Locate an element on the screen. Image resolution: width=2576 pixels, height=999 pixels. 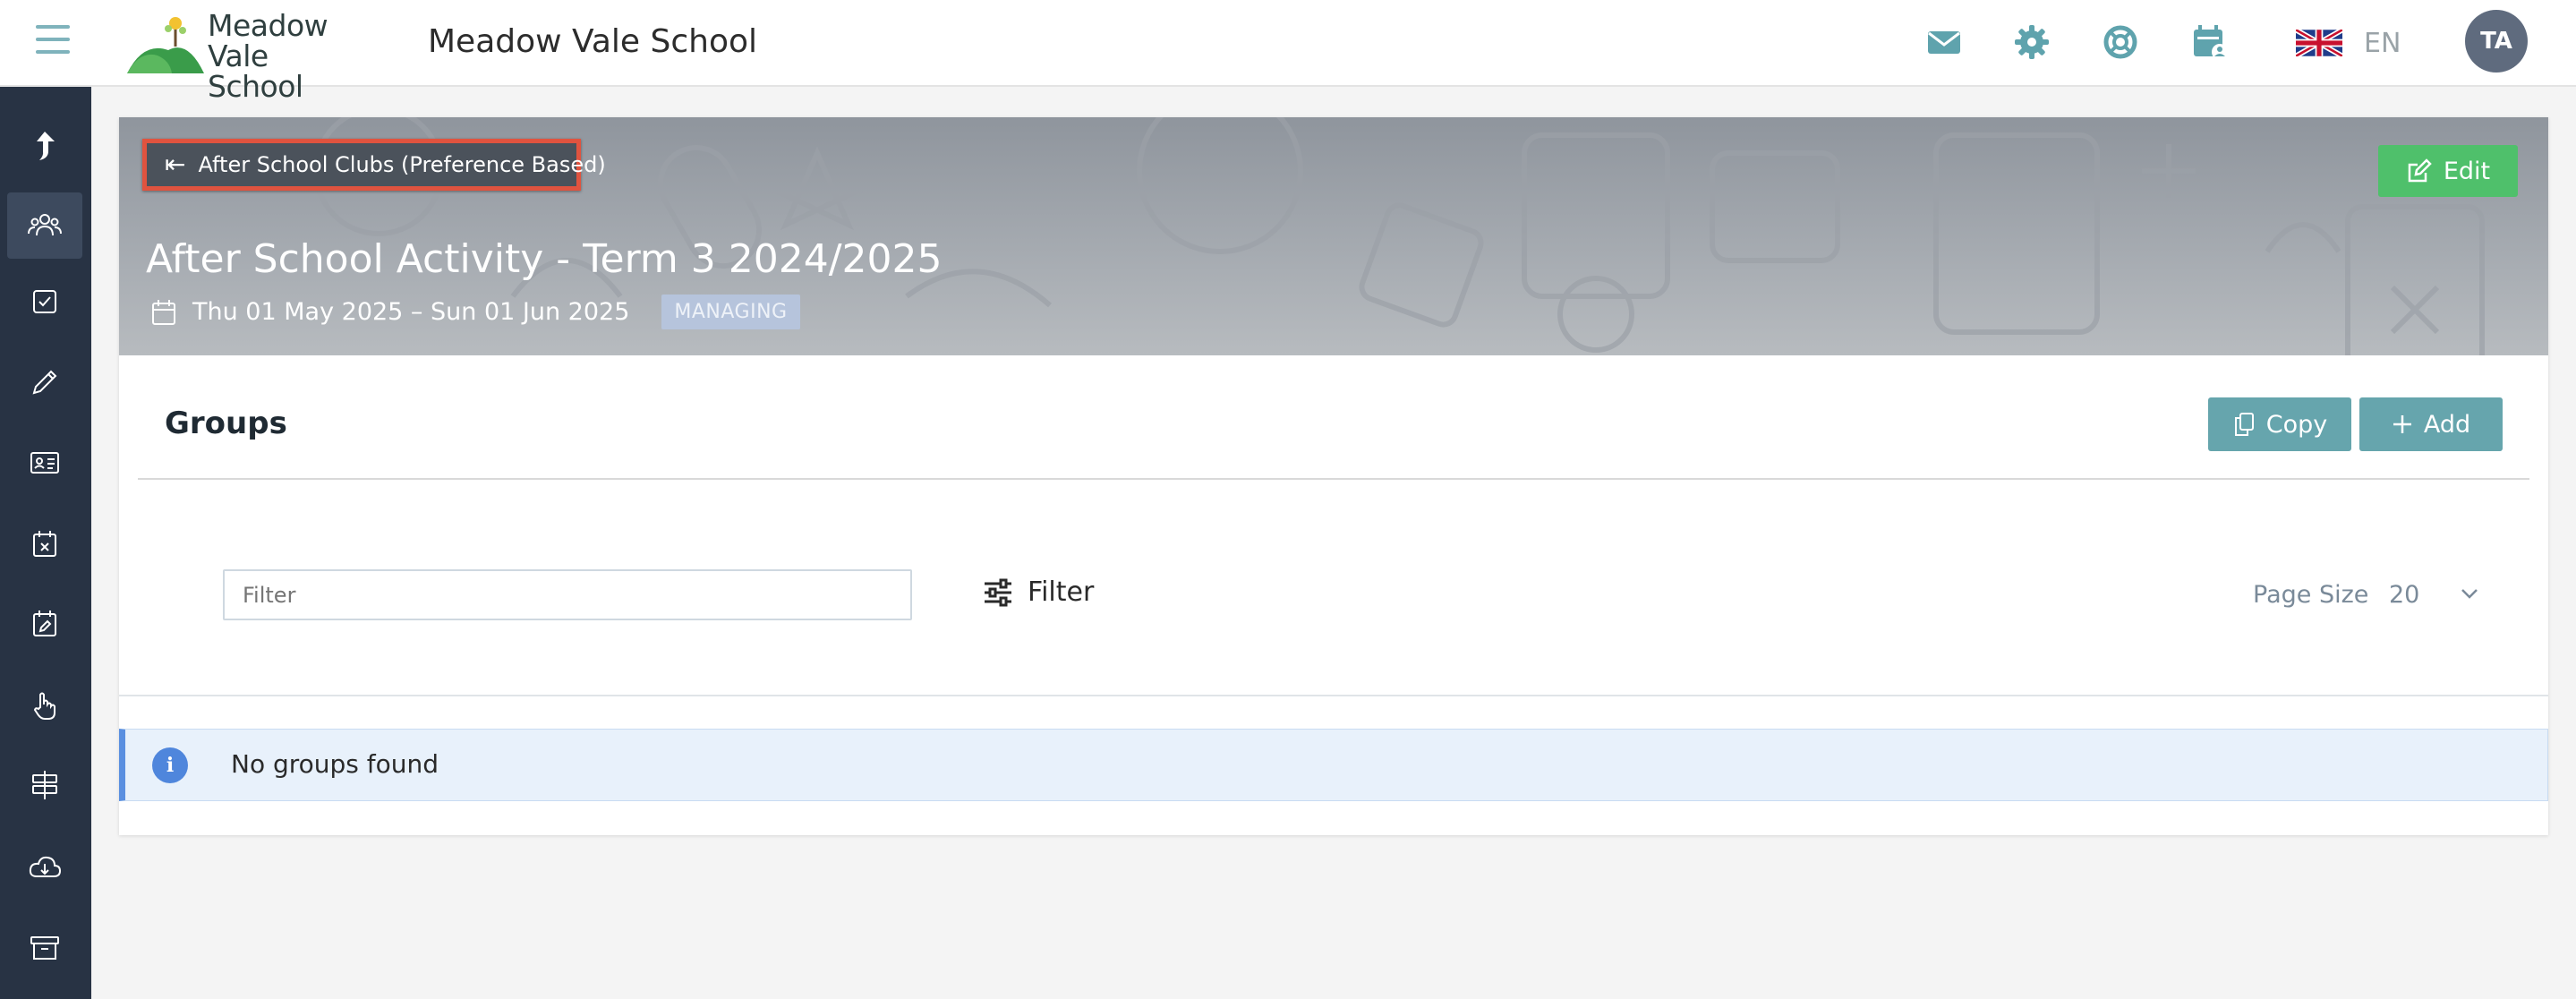
add-button-label: Add is located at coordinates (2447, 424).